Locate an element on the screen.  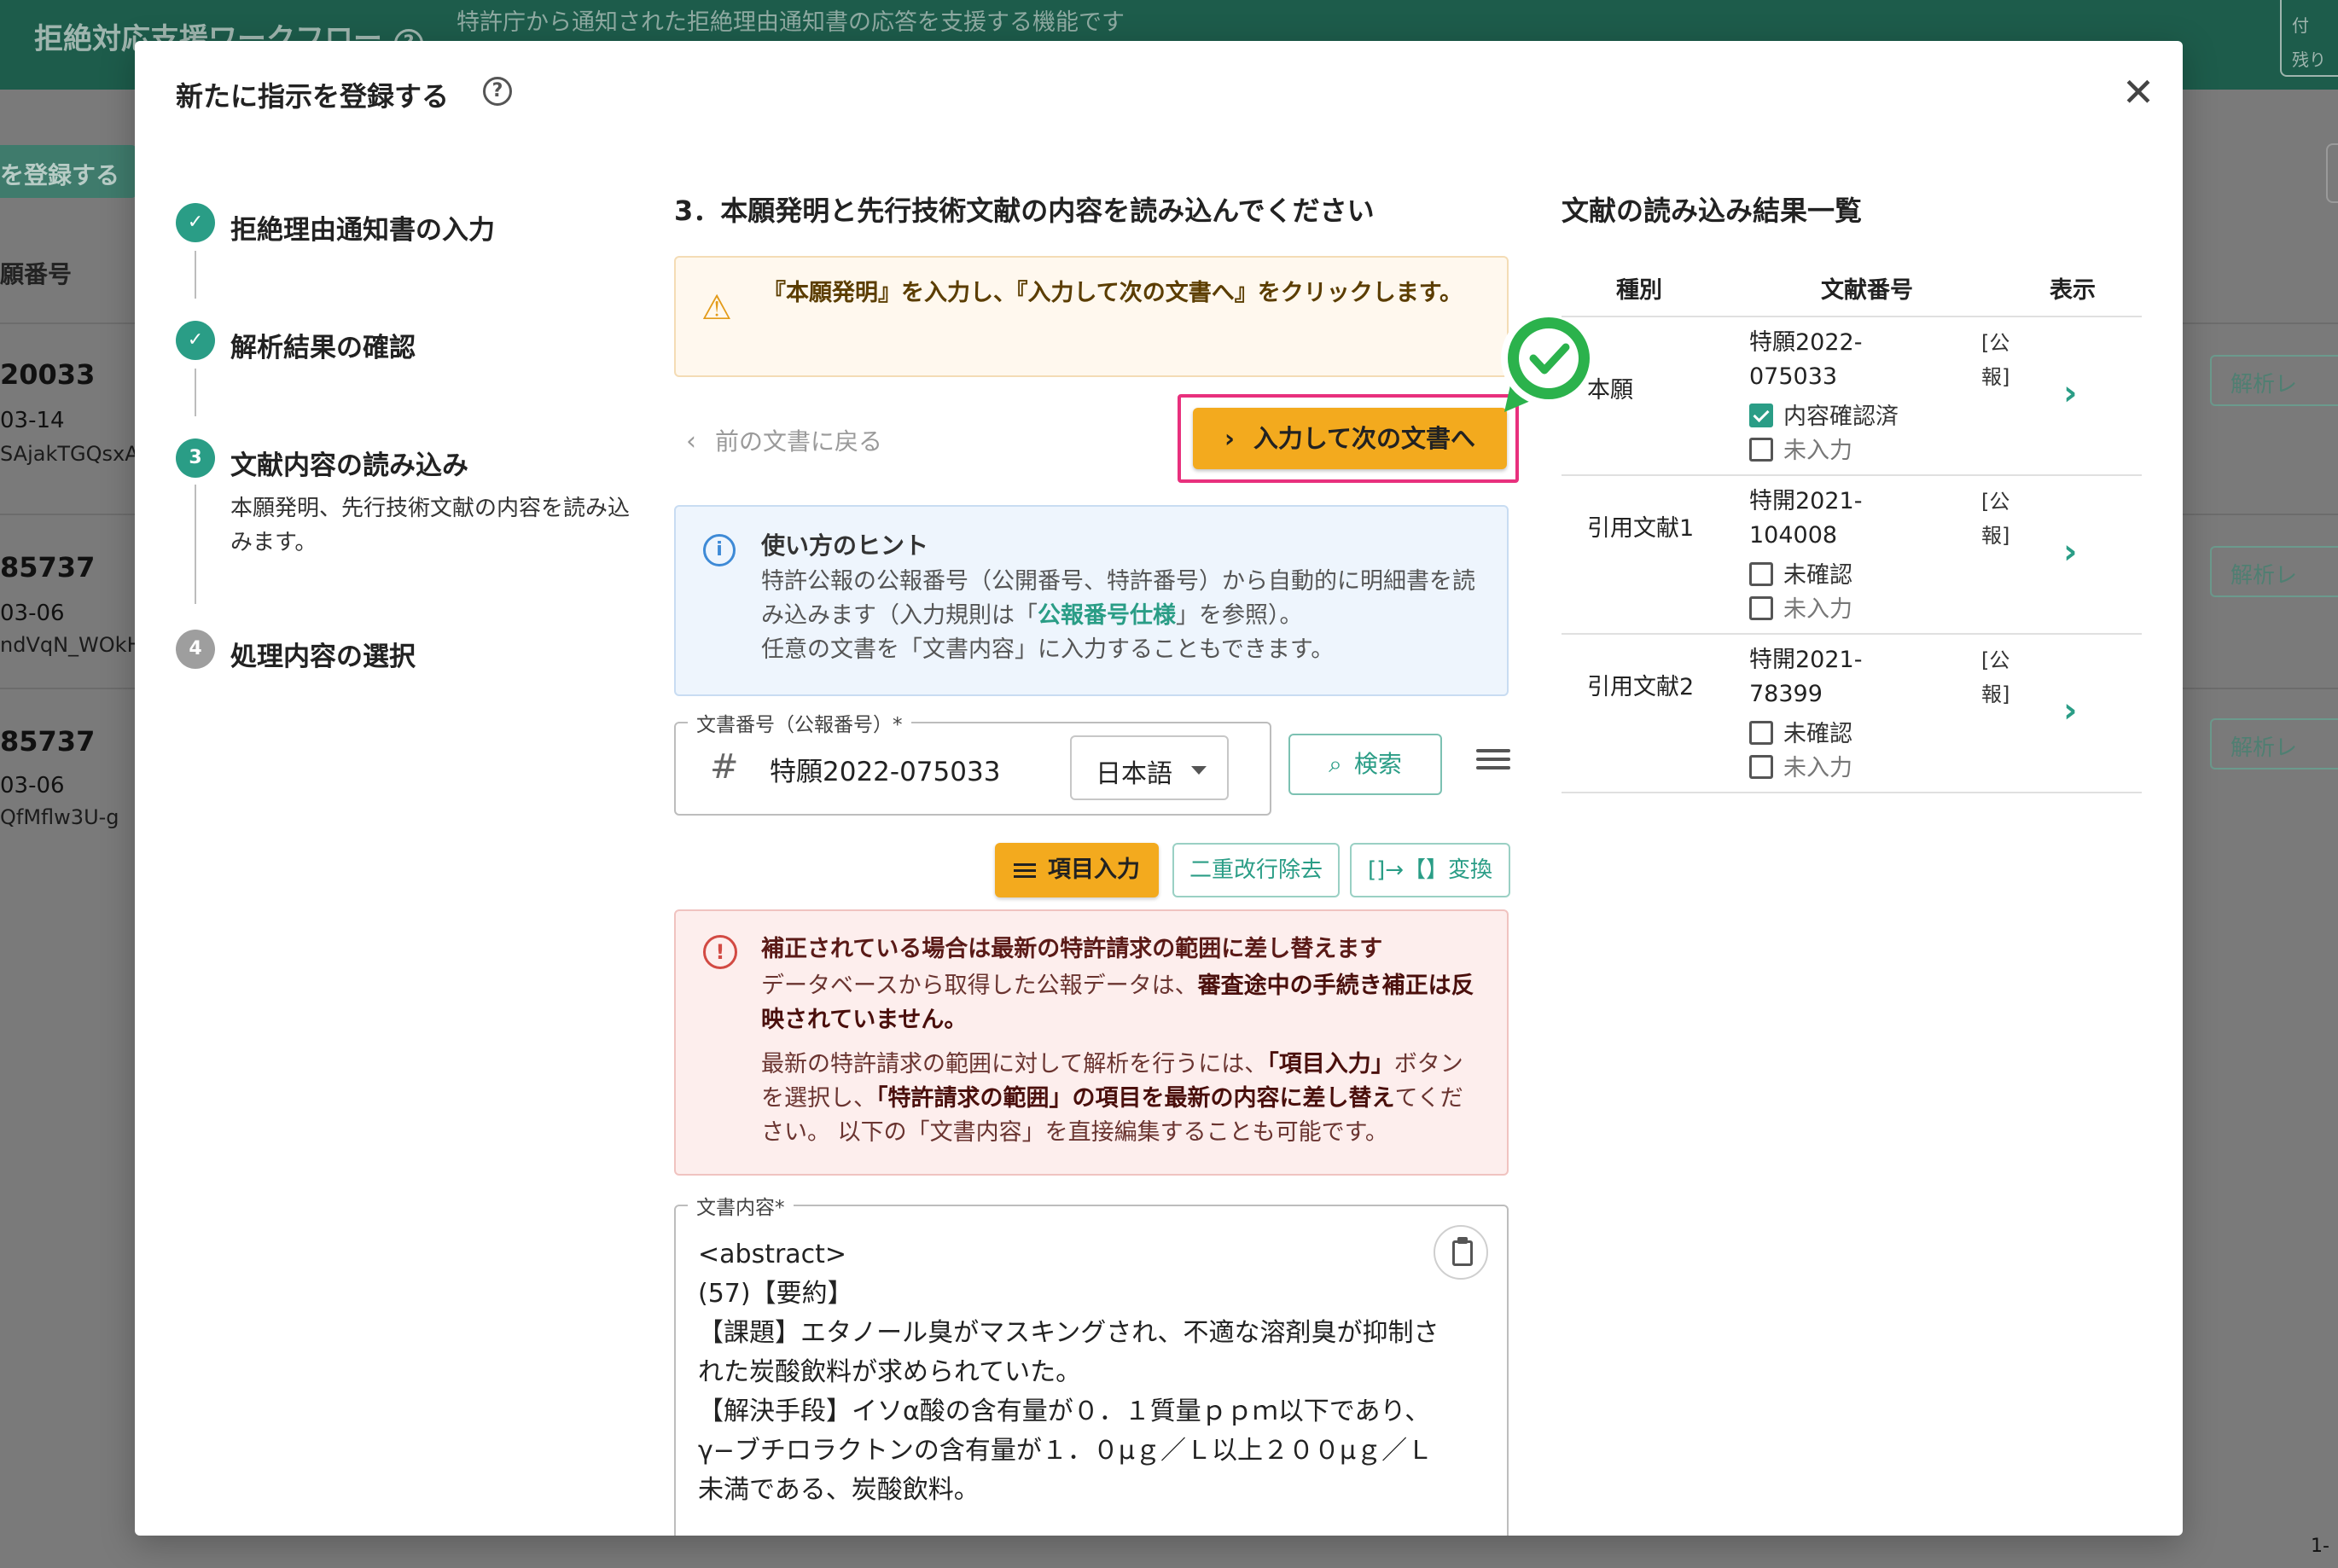
result-row: 引用文献2 特開2021-78399 [公報] 未確認 未入力 › is located at coordinates (1852, 714).